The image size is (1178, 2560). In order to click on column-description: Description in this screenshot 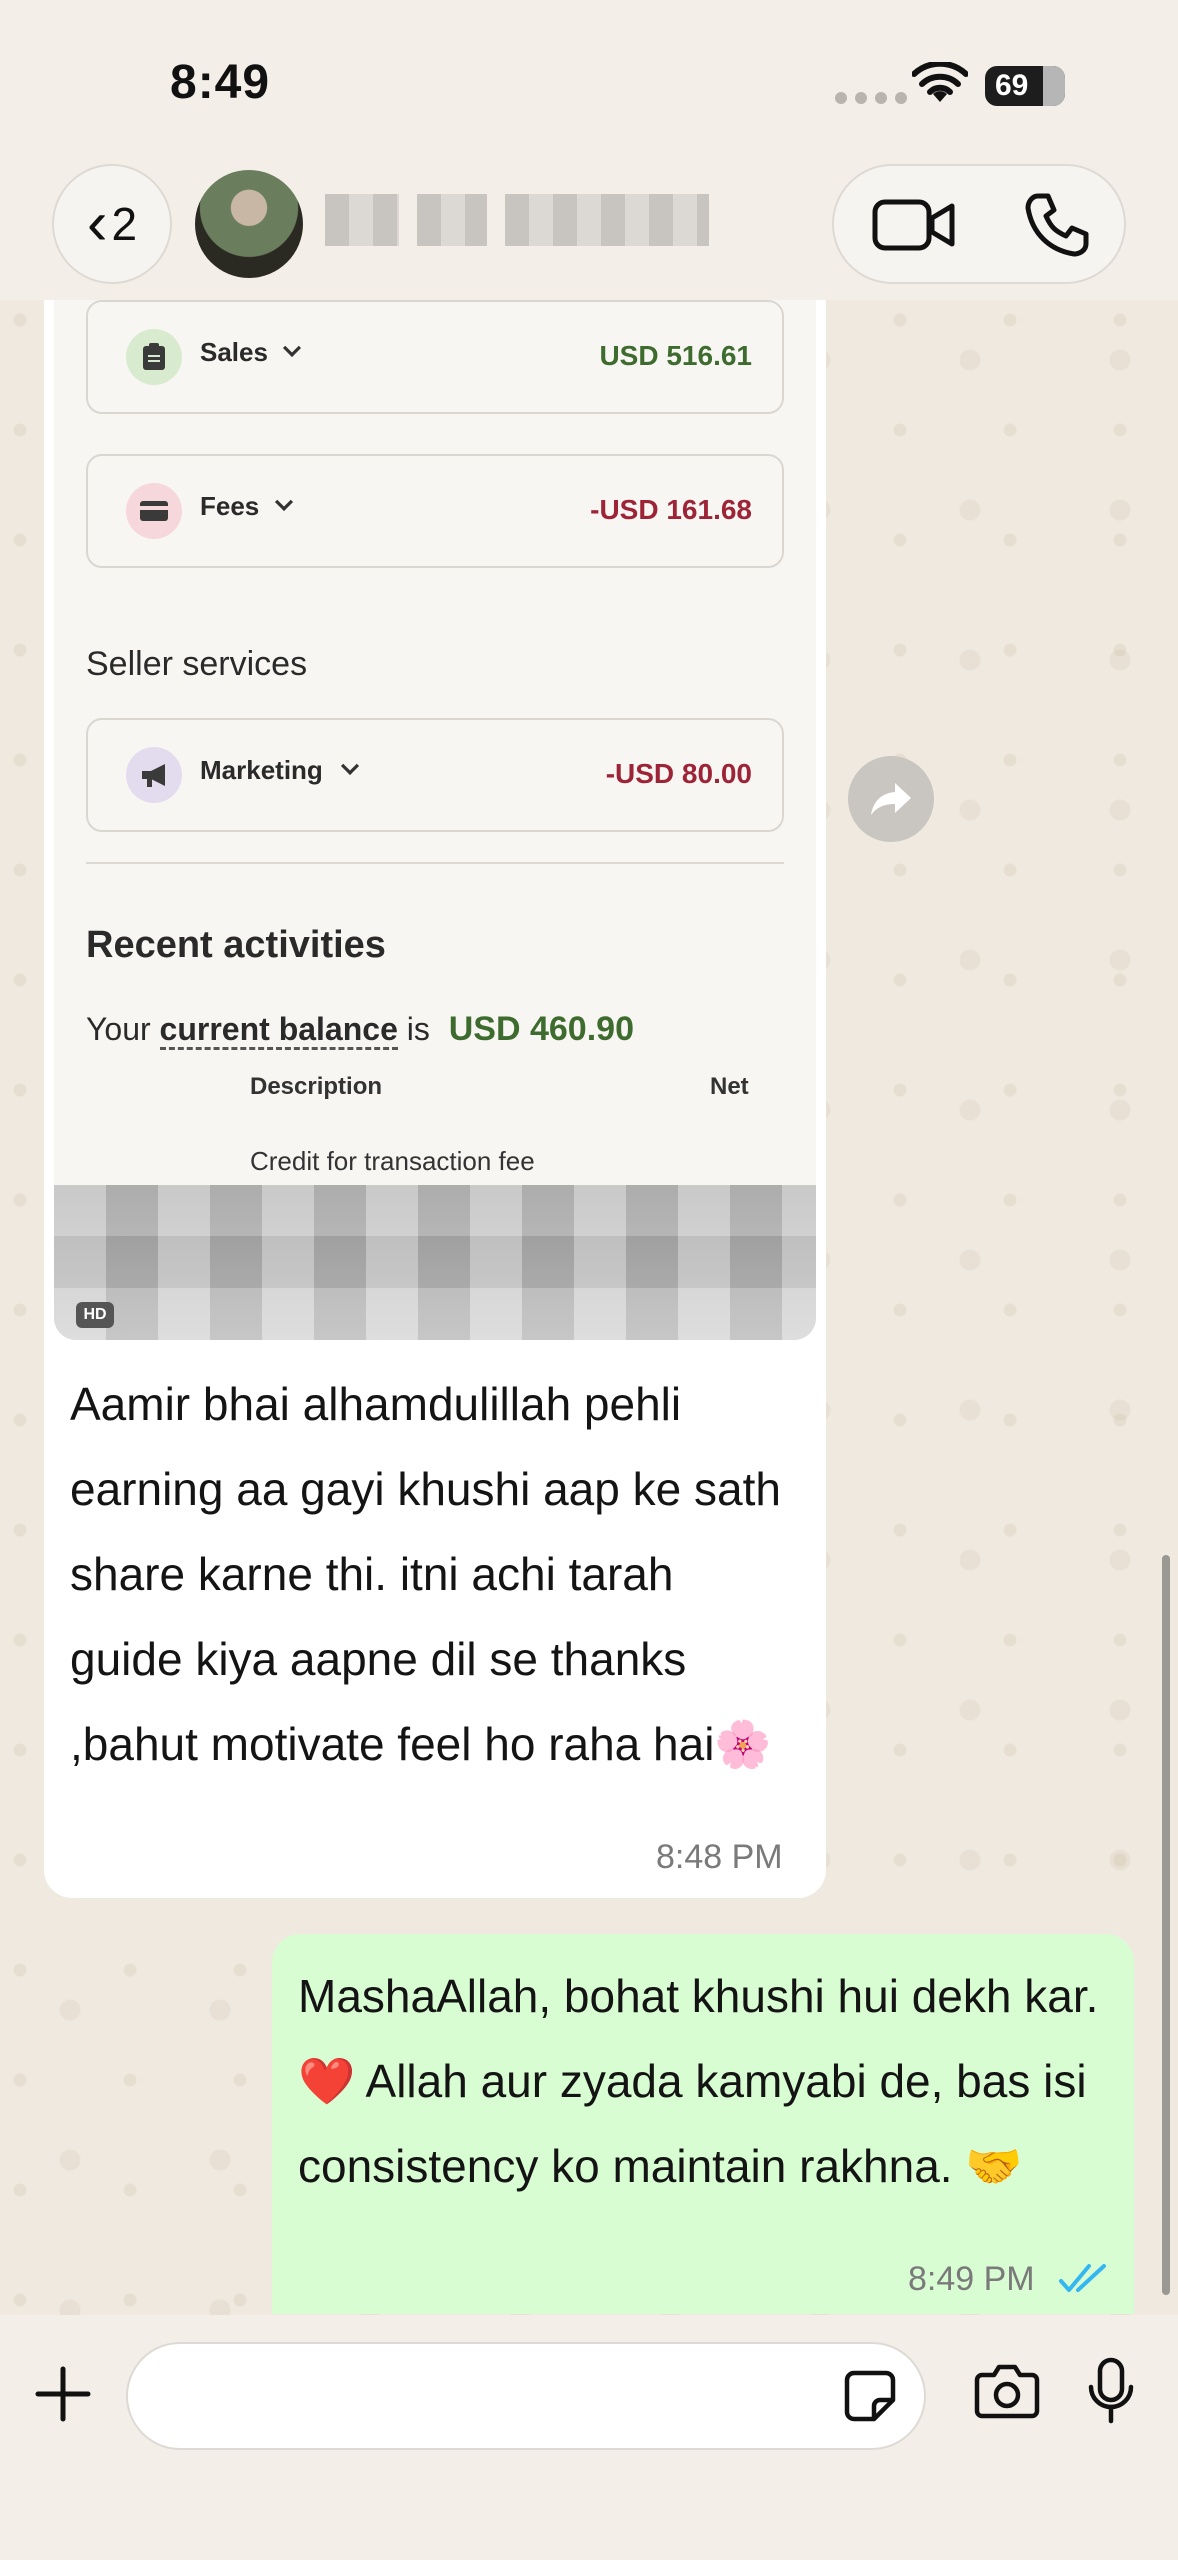, I will do `click(316, 1086)`.